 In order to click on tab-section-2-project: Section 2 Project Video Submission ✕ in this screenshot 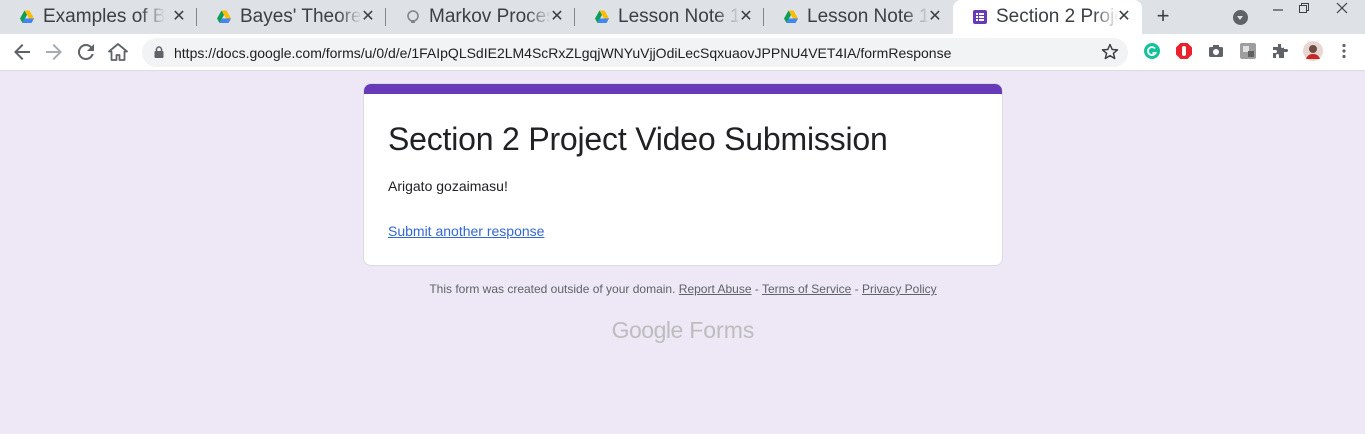, I will do `click(1047, 17)`.